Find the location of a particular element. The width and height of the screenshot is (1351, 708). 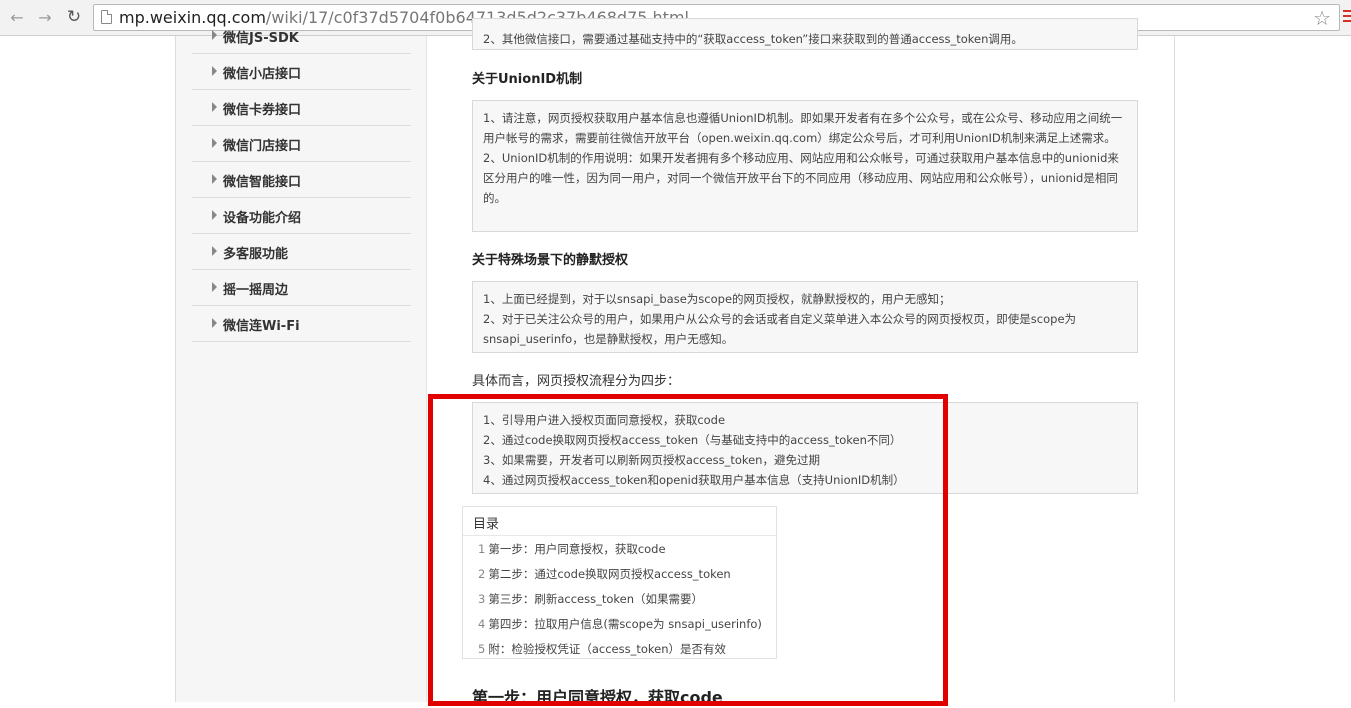

sidebar-item-label: 微信连Wi-Fi is located at coordinates (261, 326).